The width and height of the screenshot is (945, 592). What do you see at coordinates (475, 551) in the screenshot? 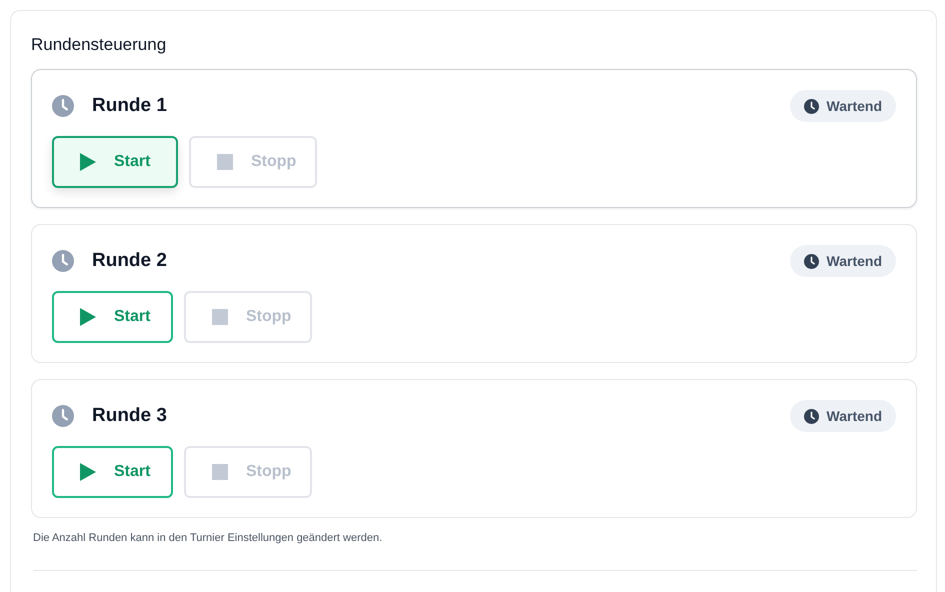
I see `hint-text: Die Anzahl Runden kann in den Turnier Einstellungen geändert werden.` at bounding box center [475, 551].